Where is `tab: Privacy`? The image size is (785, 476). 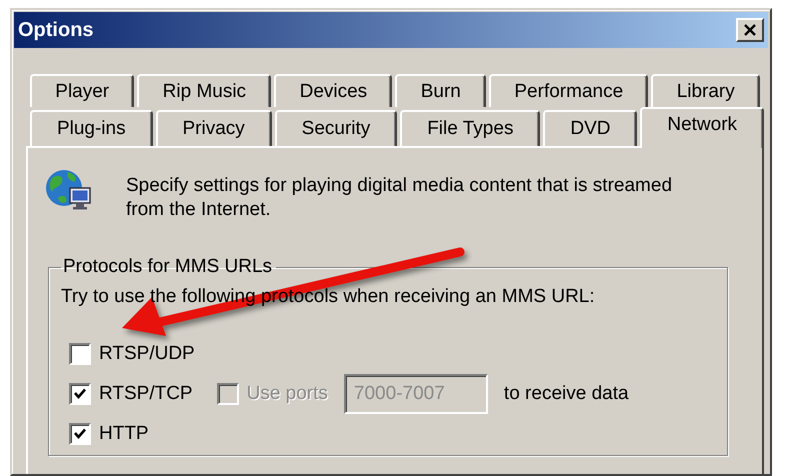 tab: Privacy is located at coordinates (214, 128).